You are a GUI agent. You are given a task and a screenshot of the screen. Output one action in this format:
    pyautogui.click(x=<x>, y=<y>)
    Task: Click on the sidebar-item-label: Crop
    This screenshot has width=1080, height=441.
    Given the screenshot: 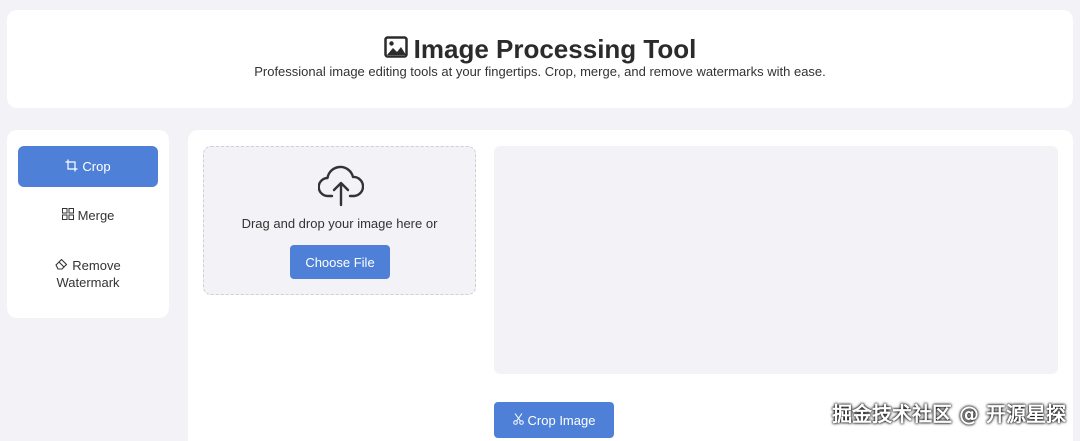 What is the action you would take?
    pyautogui.click(x=96, y=166)
    